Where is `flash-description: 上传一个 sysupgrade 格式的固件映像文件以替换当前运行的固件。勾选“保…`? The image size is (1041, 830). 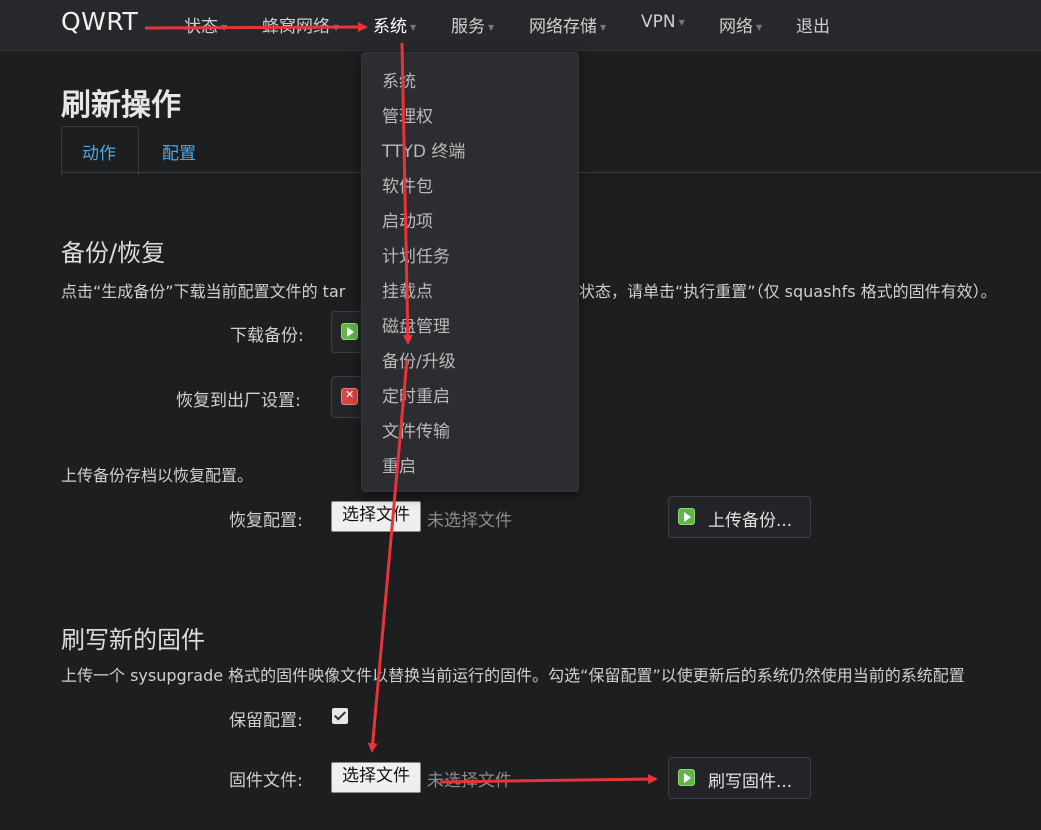 flash-description: 上传一个 sysupgrade 格式的固件映像文件以替换当前运行的固件。勾选“保… is located at coordinates (513, 675).